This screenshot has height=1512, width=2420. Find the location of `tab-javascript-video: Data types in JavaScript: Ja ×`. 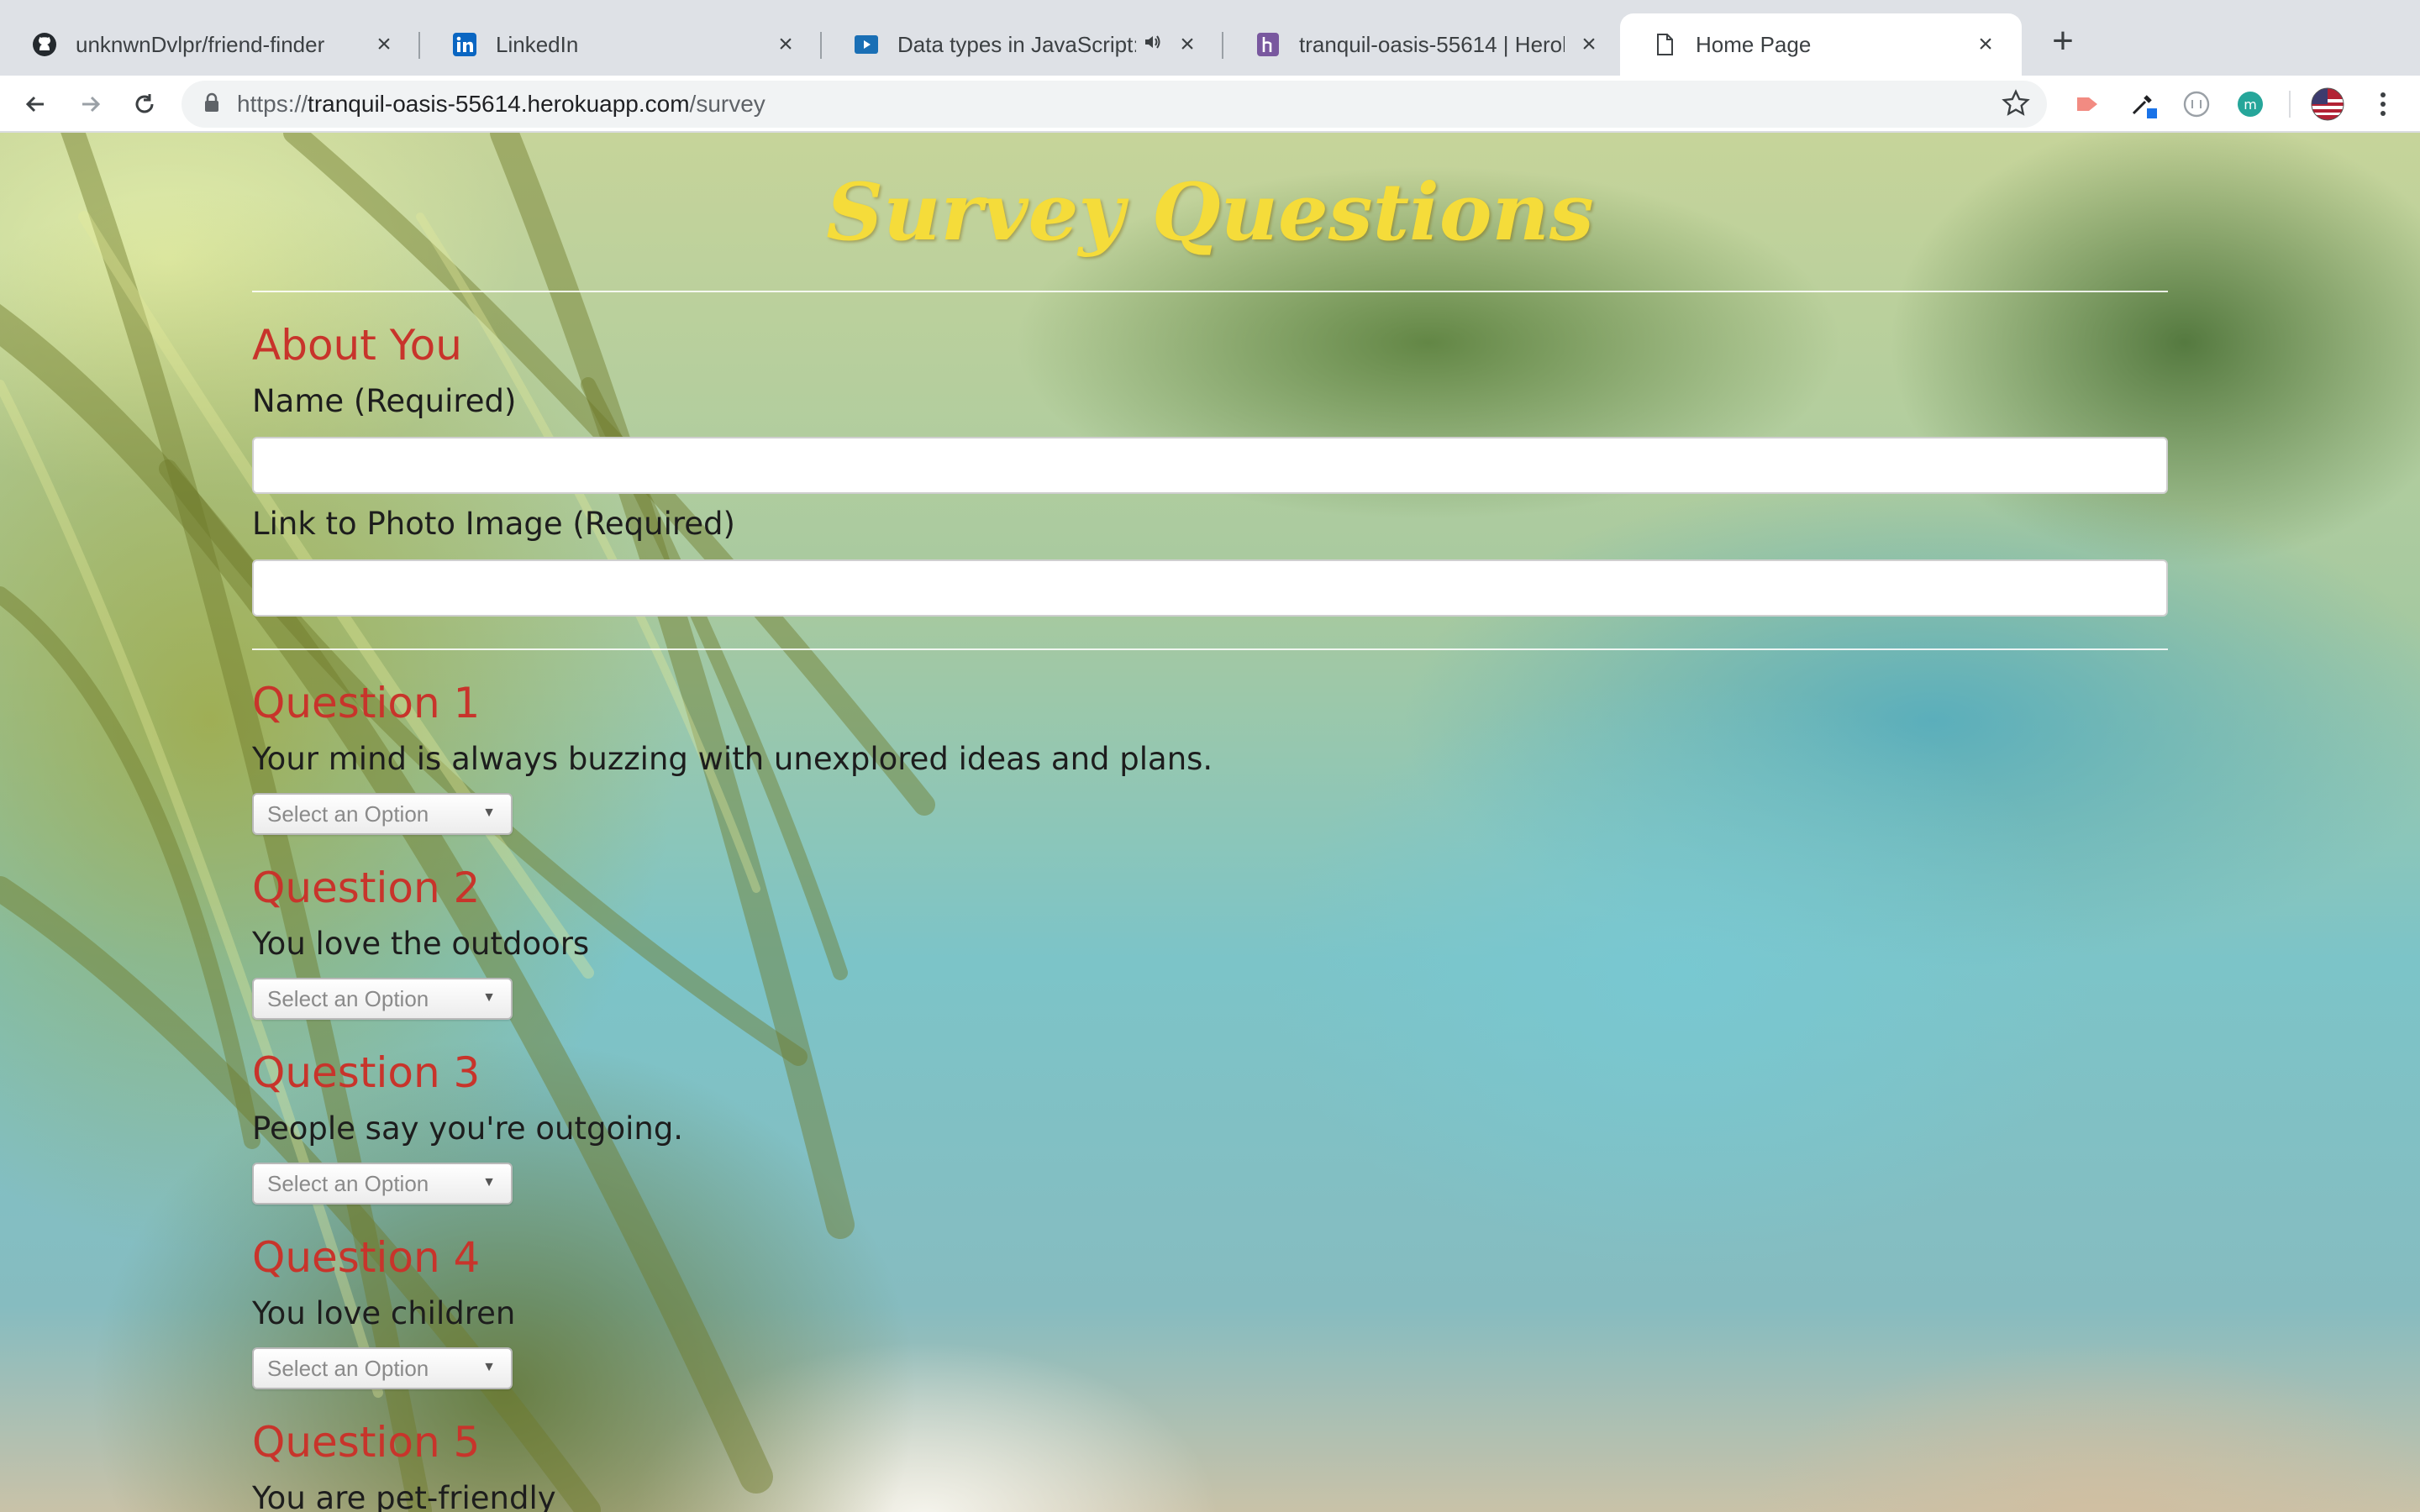

tab-javascript-video: Data types in JavaScript: Ja × is located at coordinates (1022, 44).